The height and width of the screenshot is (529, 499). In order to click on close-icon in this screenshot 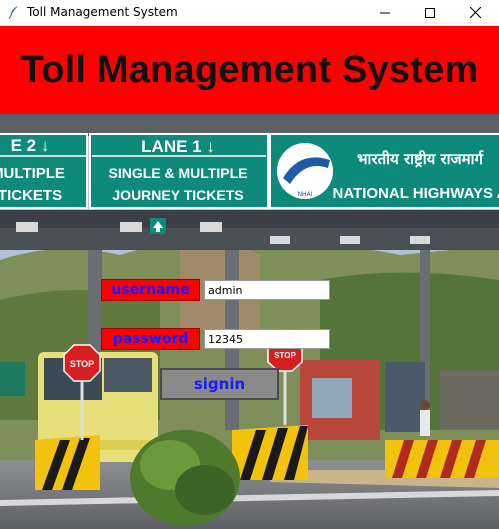, I will do `click(475, 12)`.